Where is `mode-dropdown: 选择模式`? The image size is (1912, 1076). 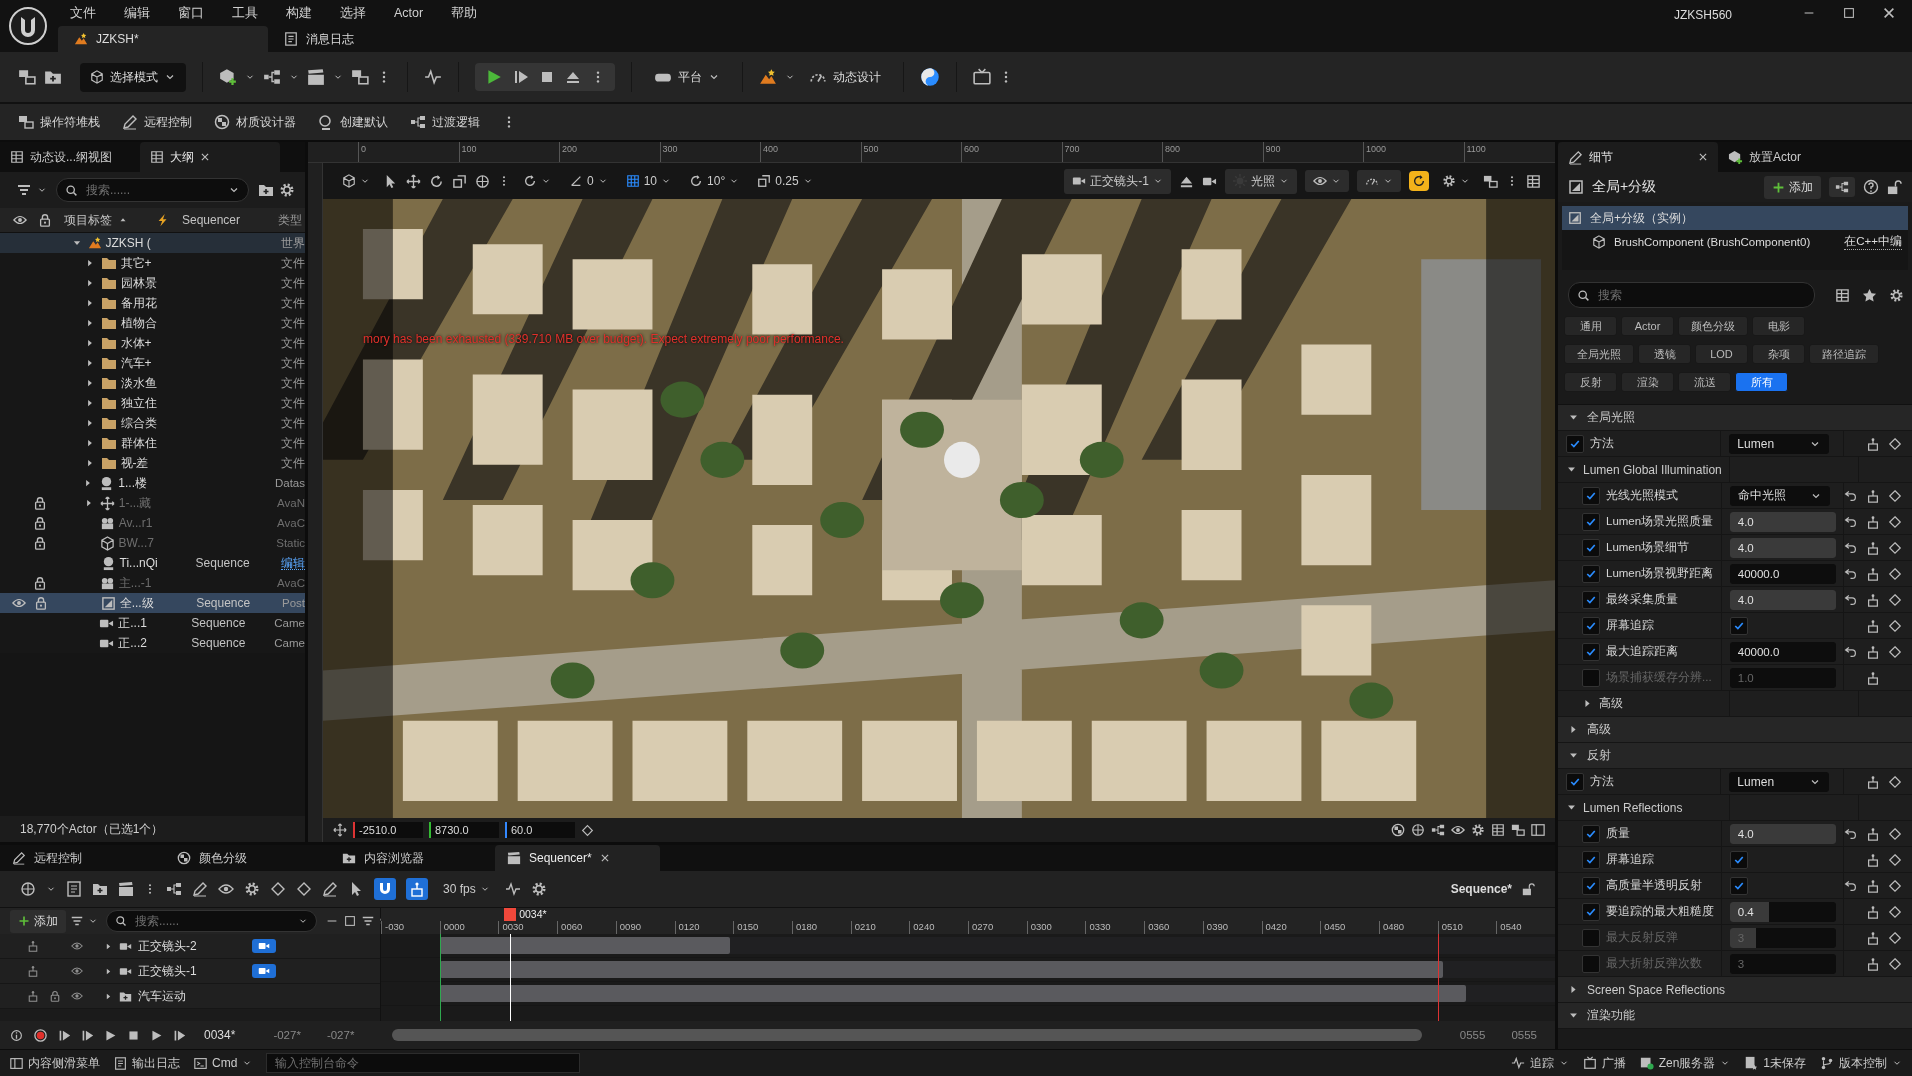
mode-dropdown: 选择模式 is located at coordinates (133, 77).